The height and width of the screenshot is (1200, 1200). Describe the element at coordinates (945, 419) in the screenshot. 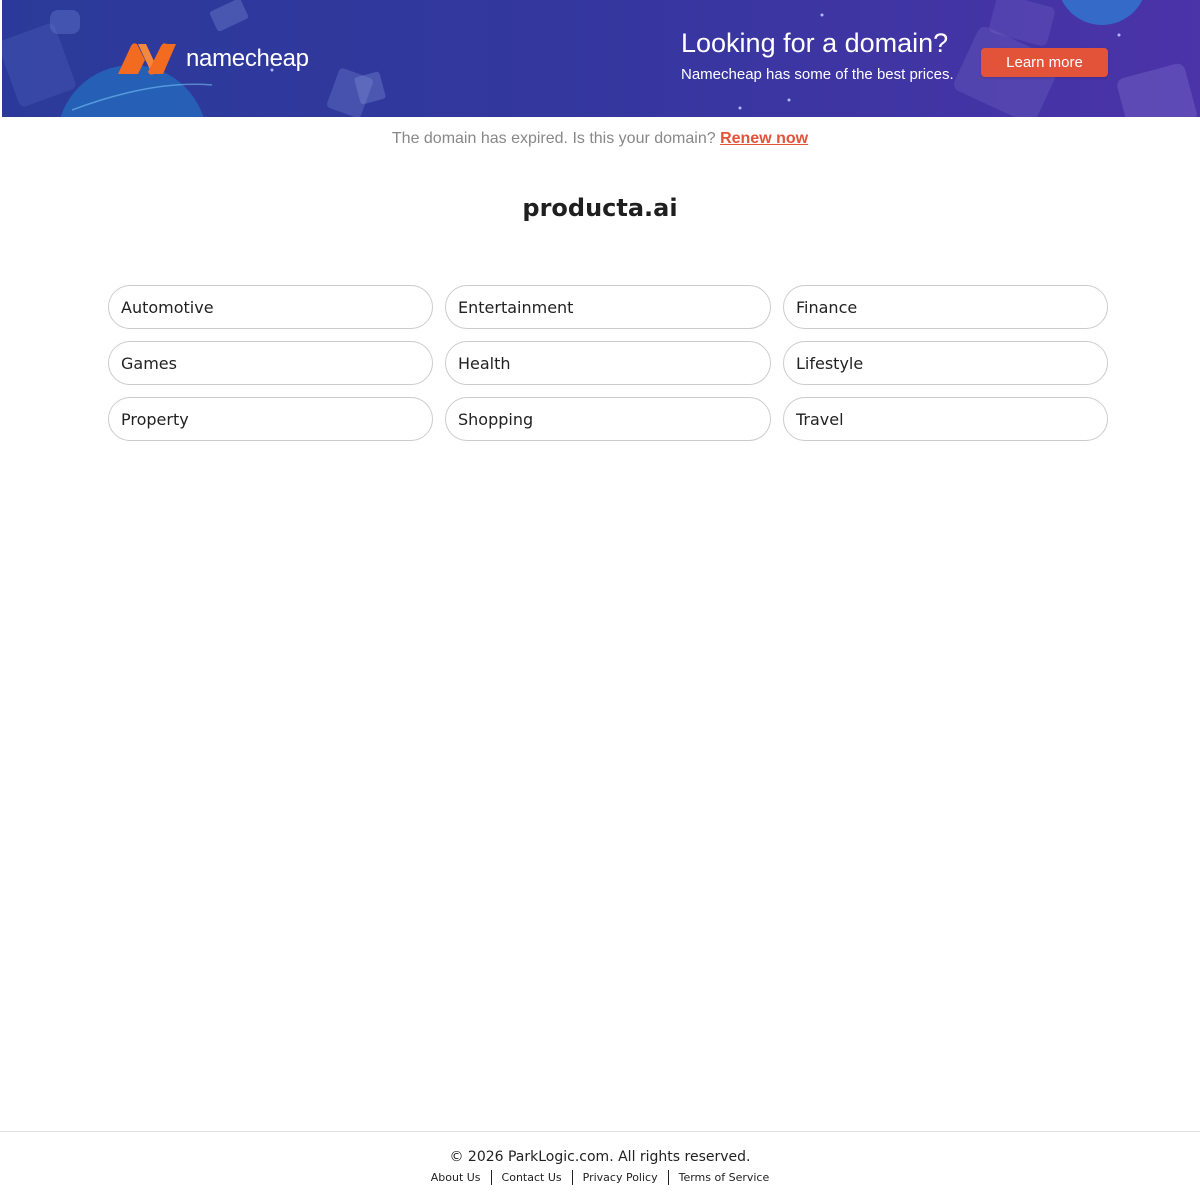

I see `category-link-travel: Travel` at that location.